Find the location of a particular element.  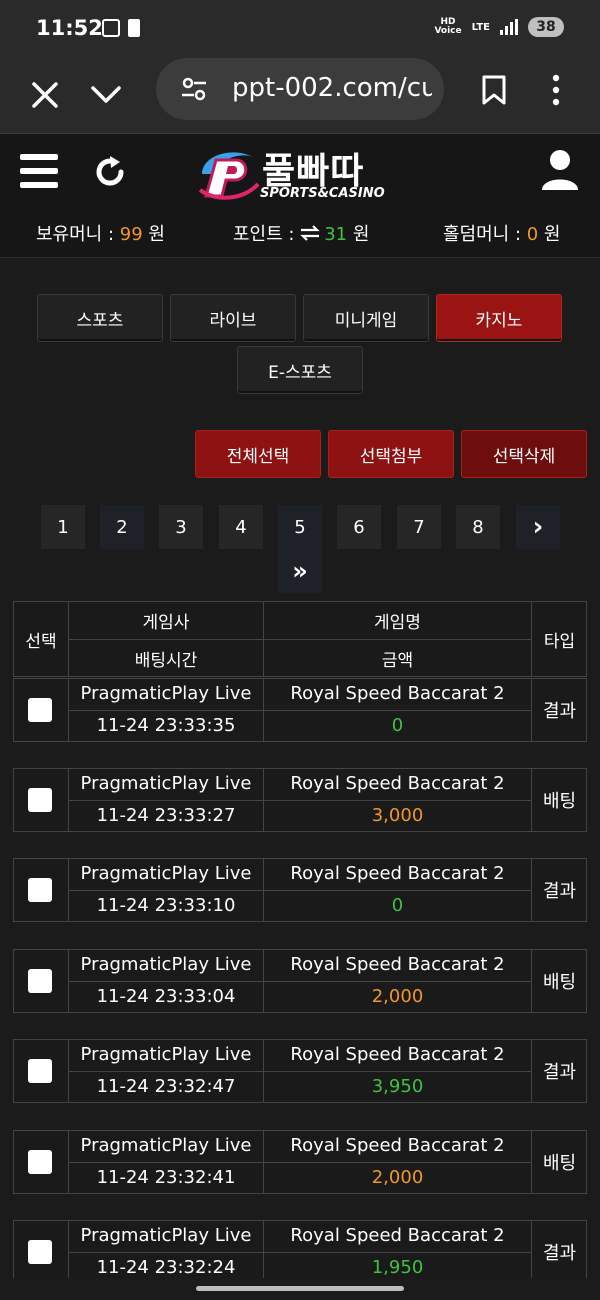

hd-voice-icon: HD Voice is located at coordinates (448, 26).